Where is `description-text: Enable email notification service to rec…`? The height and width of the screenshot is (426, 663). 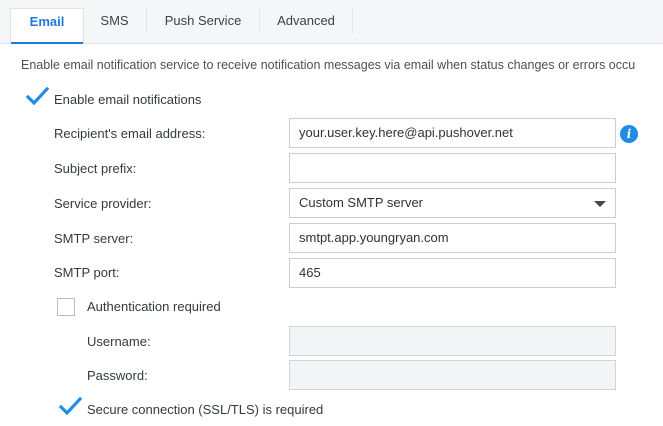 description-text: Enable email notification service to rec… is located at coordinates (328, 65).